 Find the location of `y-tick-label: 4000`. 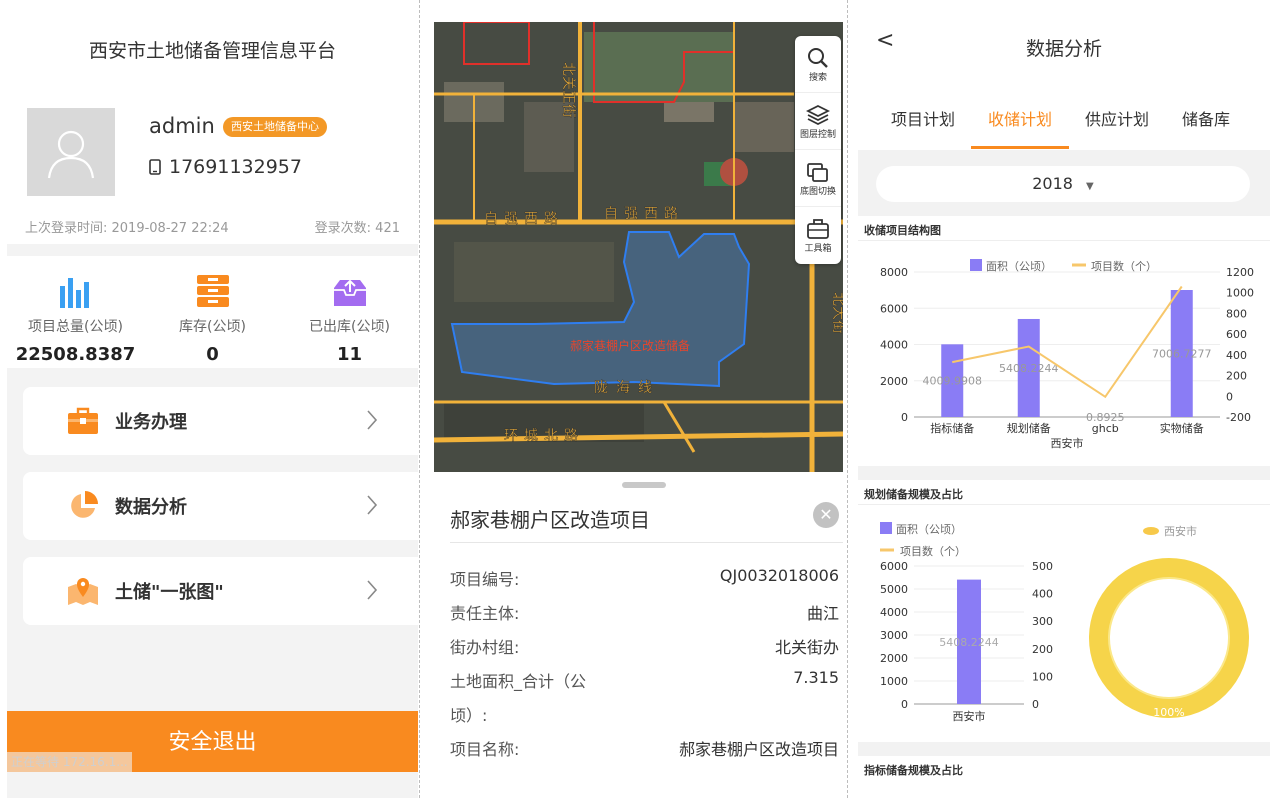

y-tick-label: 4000 is located at coordinates (894, 612).